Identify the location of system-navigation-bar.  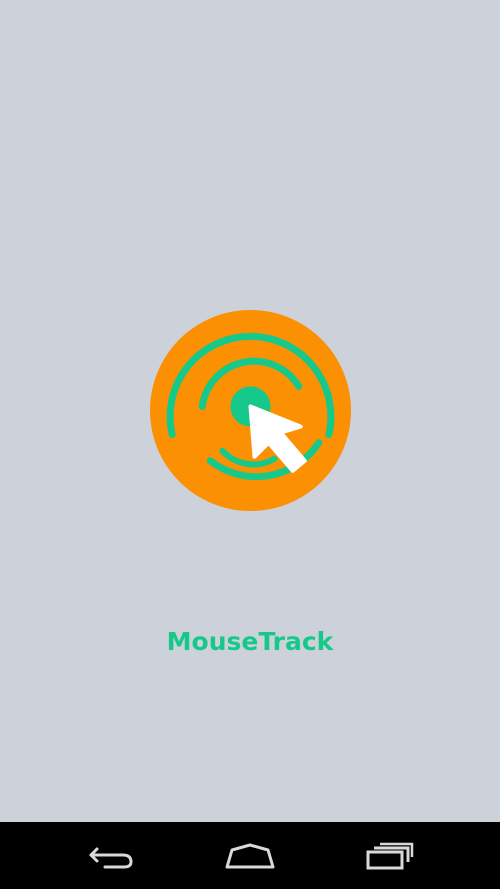
(250, 855).